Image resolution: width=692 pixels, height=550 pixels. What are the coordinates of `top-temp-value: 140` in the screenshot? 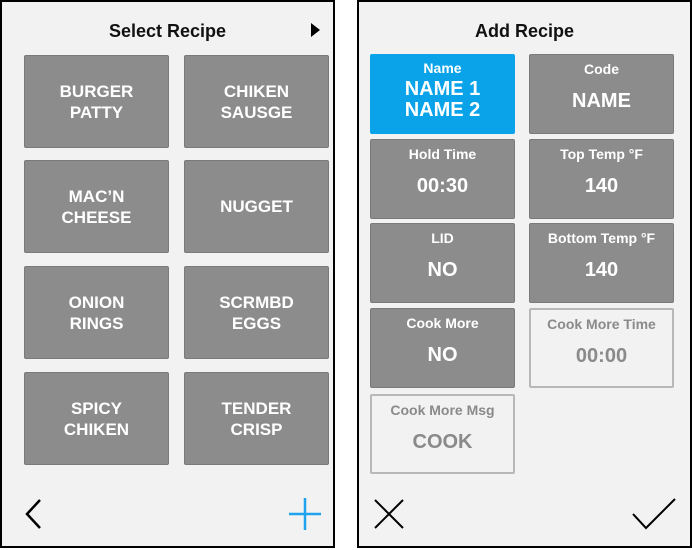 It's located at (601, 186).